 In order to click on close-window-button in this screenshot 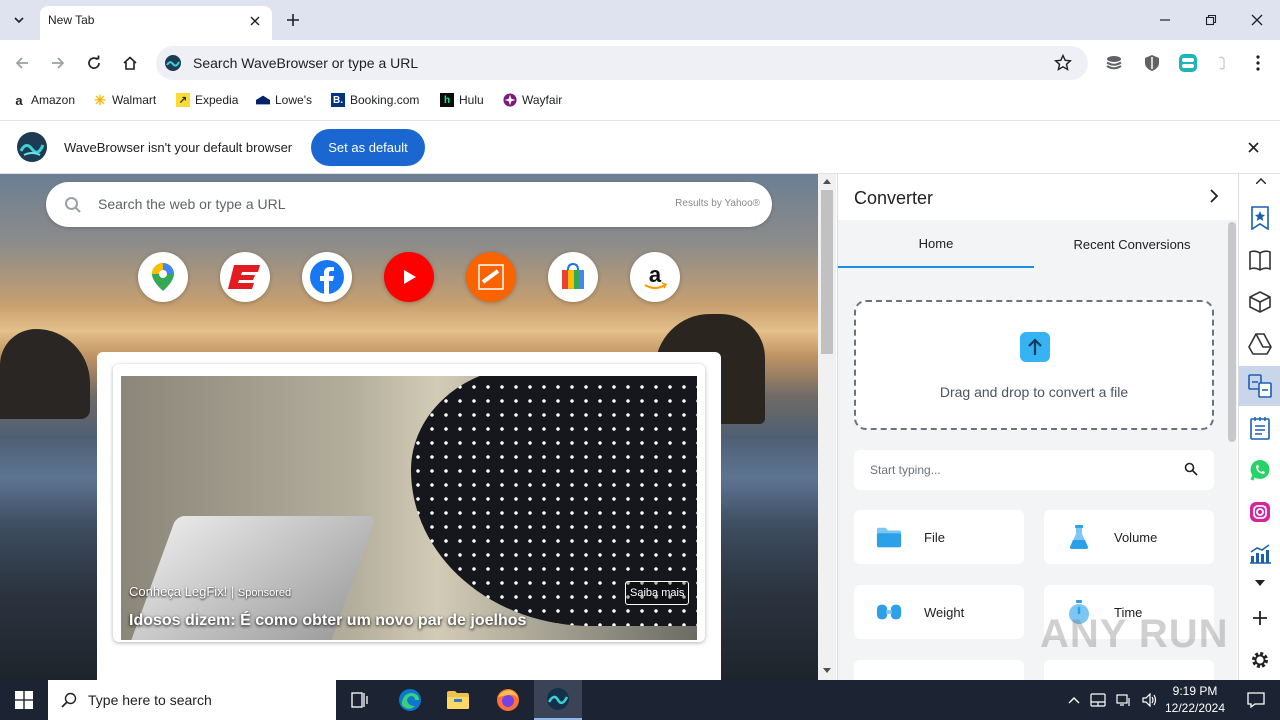, I will do `click(1257, 20)`.